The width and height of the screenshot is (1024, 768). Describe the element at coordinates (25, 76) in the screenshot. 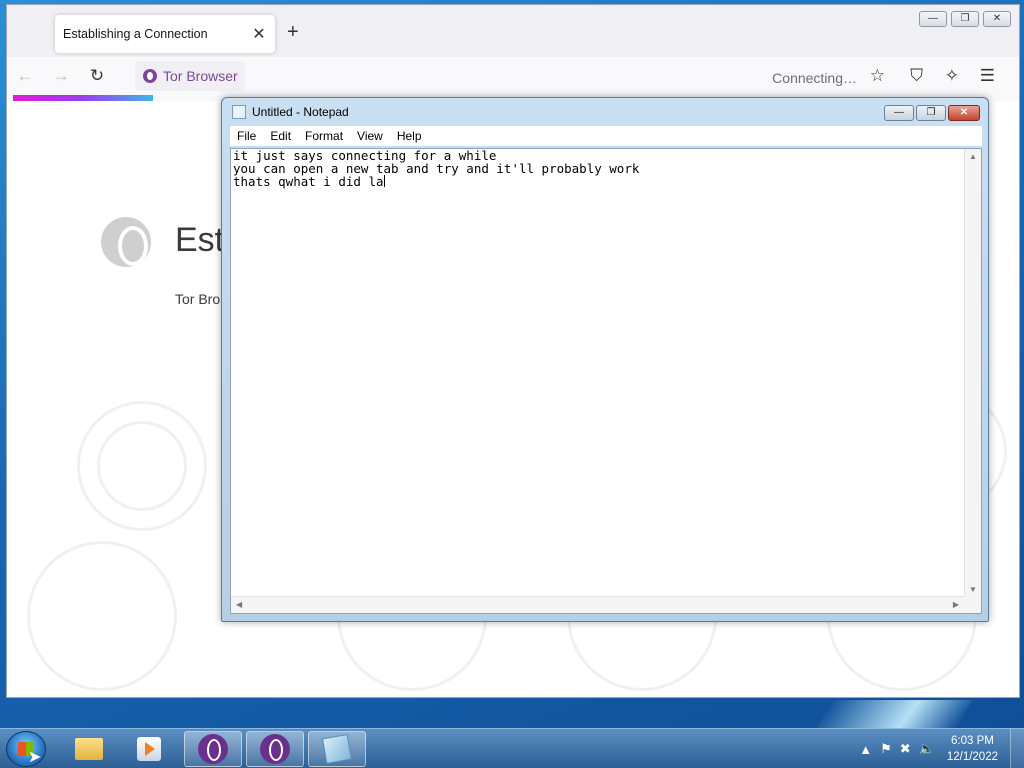

I see `back-arrow-icon: ←` at that location.